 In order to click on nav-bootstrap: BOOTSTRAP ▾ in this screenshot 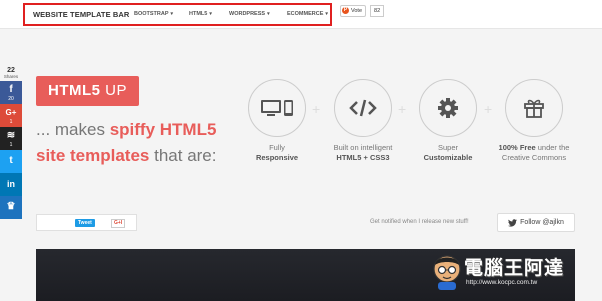, I will do `click(153, 14)`.